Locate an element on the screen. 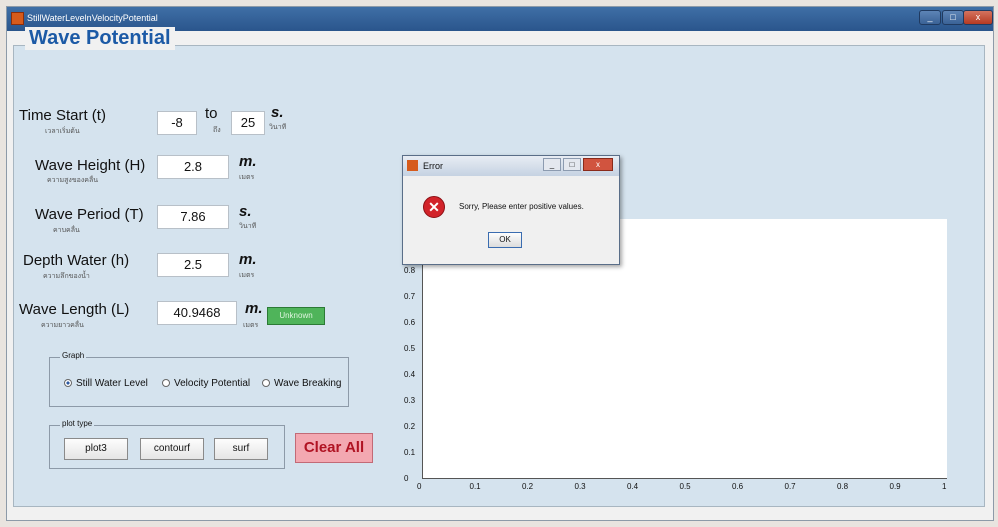 Image resolution: width=998 pixels, height=527 pixels. unknown-button: Unknown is located at coordinates (296, 316).